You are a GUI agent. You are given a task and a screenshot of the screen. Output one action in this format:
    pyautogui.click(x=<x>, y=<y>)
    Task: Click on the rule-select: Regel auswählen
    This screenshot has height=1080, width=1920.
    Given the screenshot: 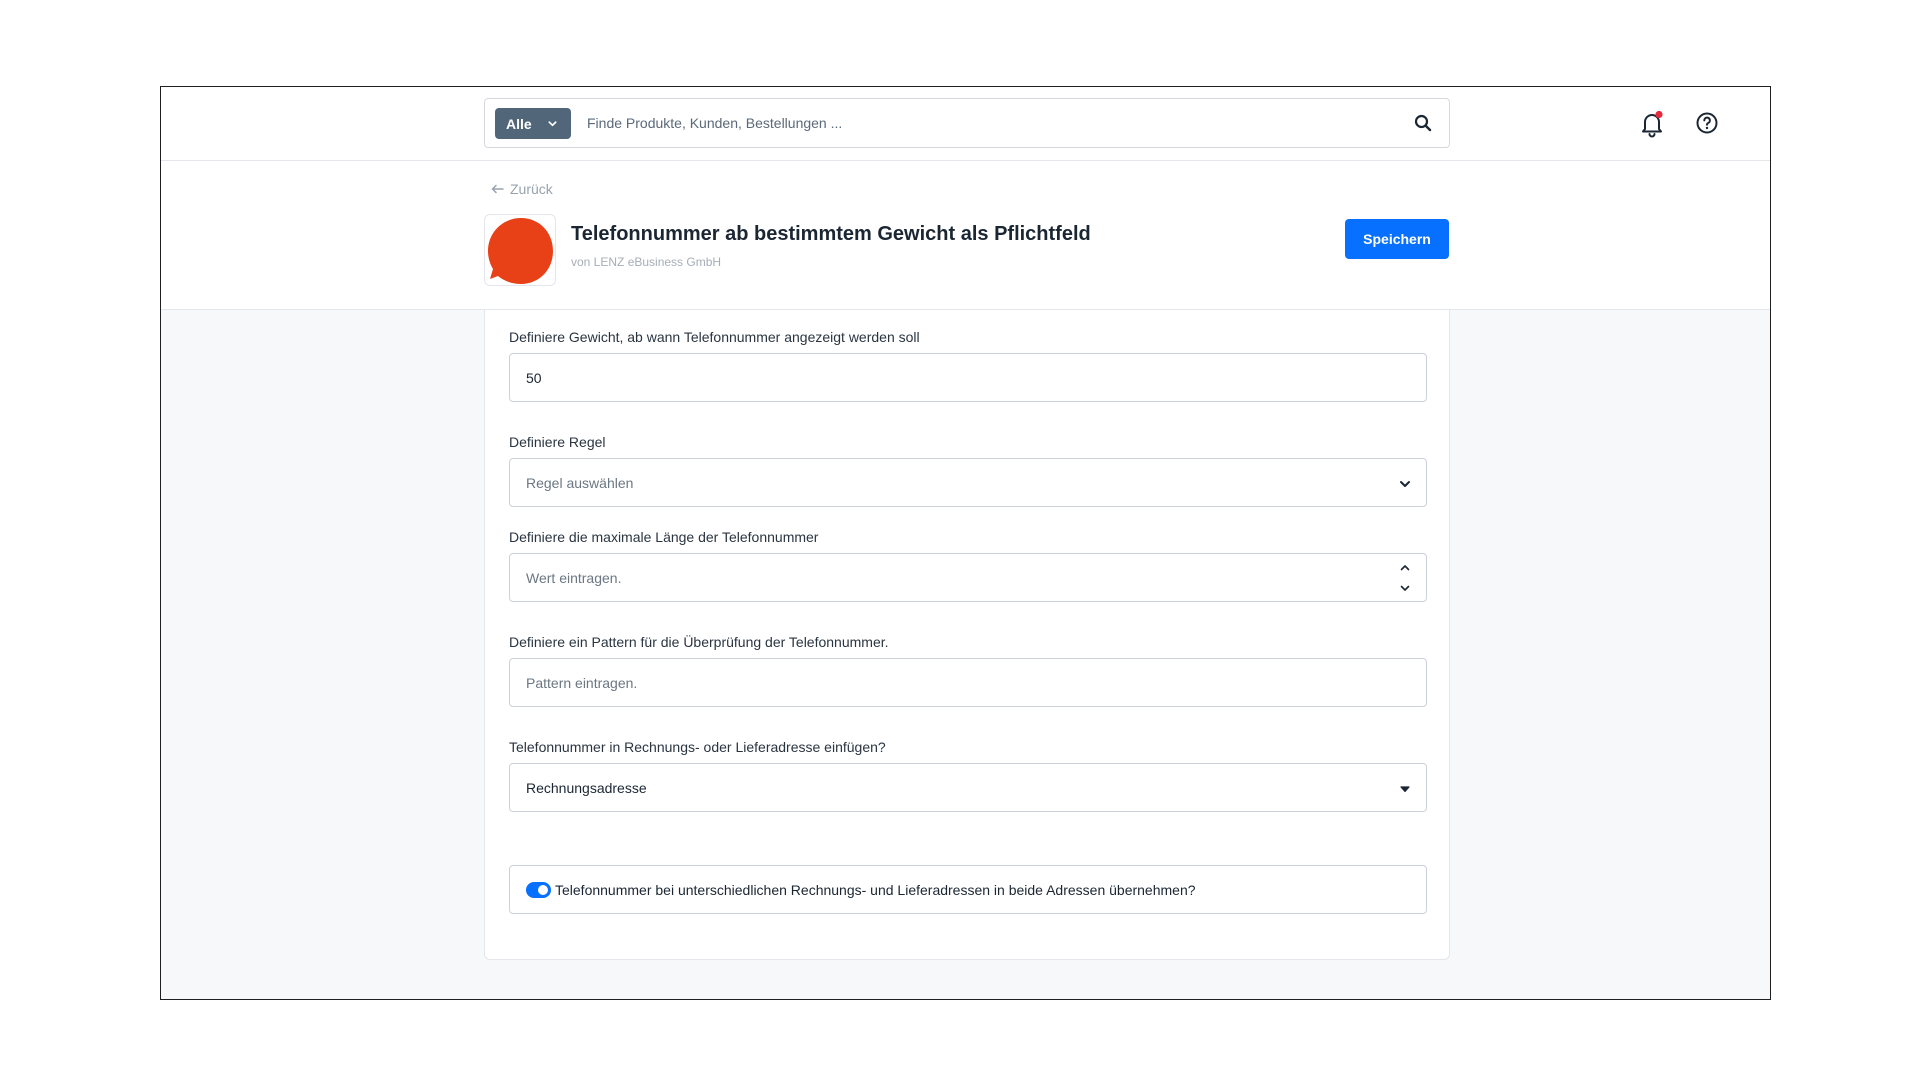 What is the action you would take?
    pyautogui.click(x=968, y=482)
    